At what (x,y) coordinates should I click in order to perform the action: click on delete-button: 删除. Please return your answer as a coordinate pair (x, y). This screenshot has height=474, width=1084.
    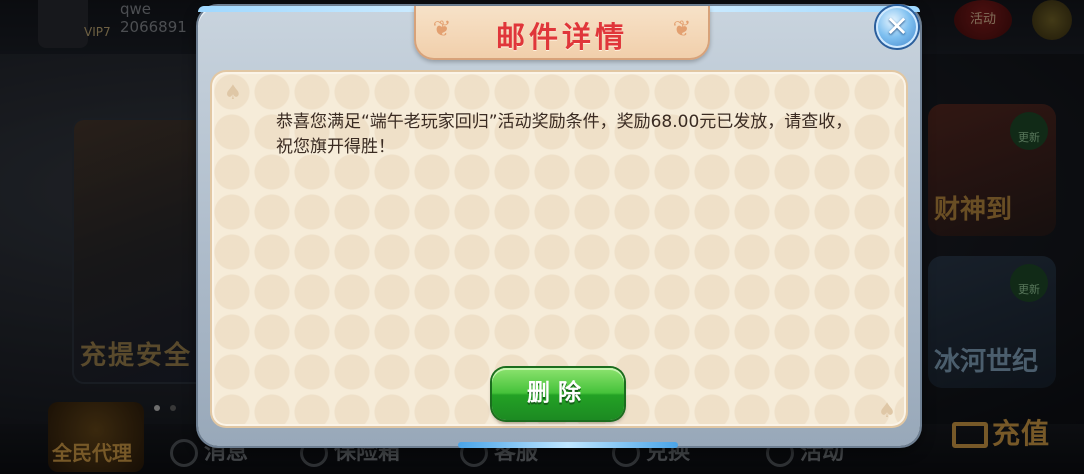
    Looking at the image, I should click on (558, 394).